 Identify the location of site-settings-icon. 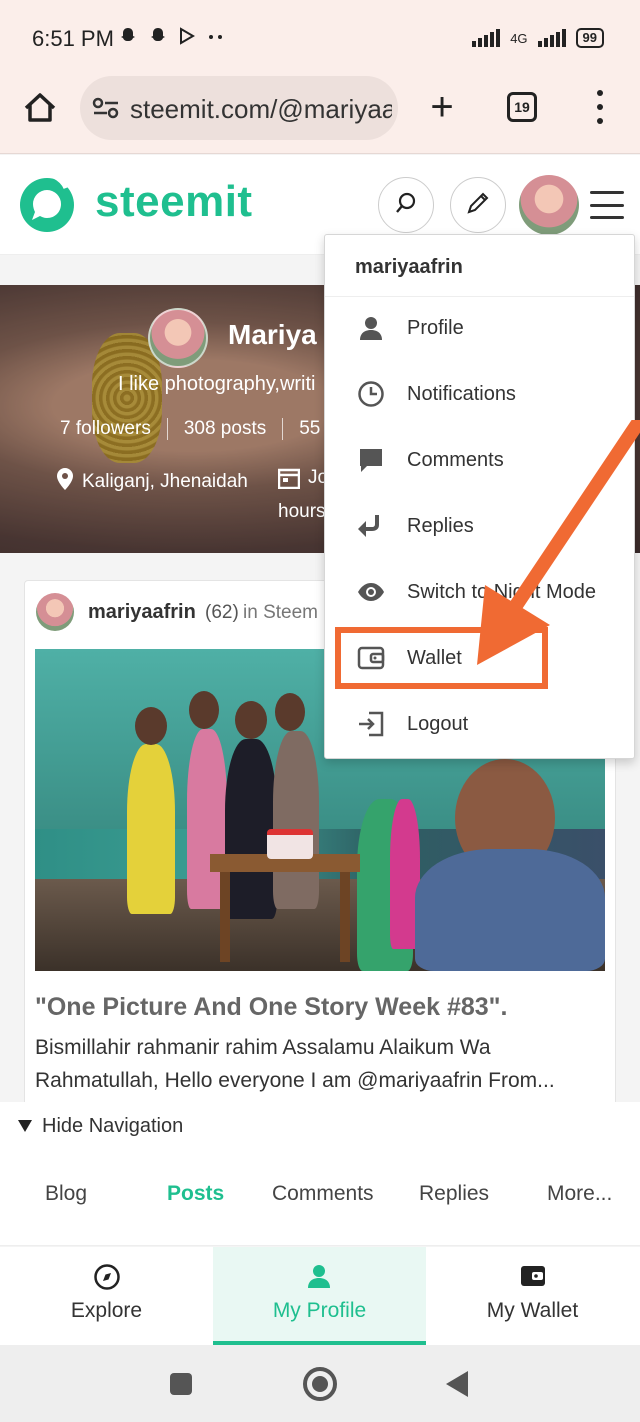
(106, 108).